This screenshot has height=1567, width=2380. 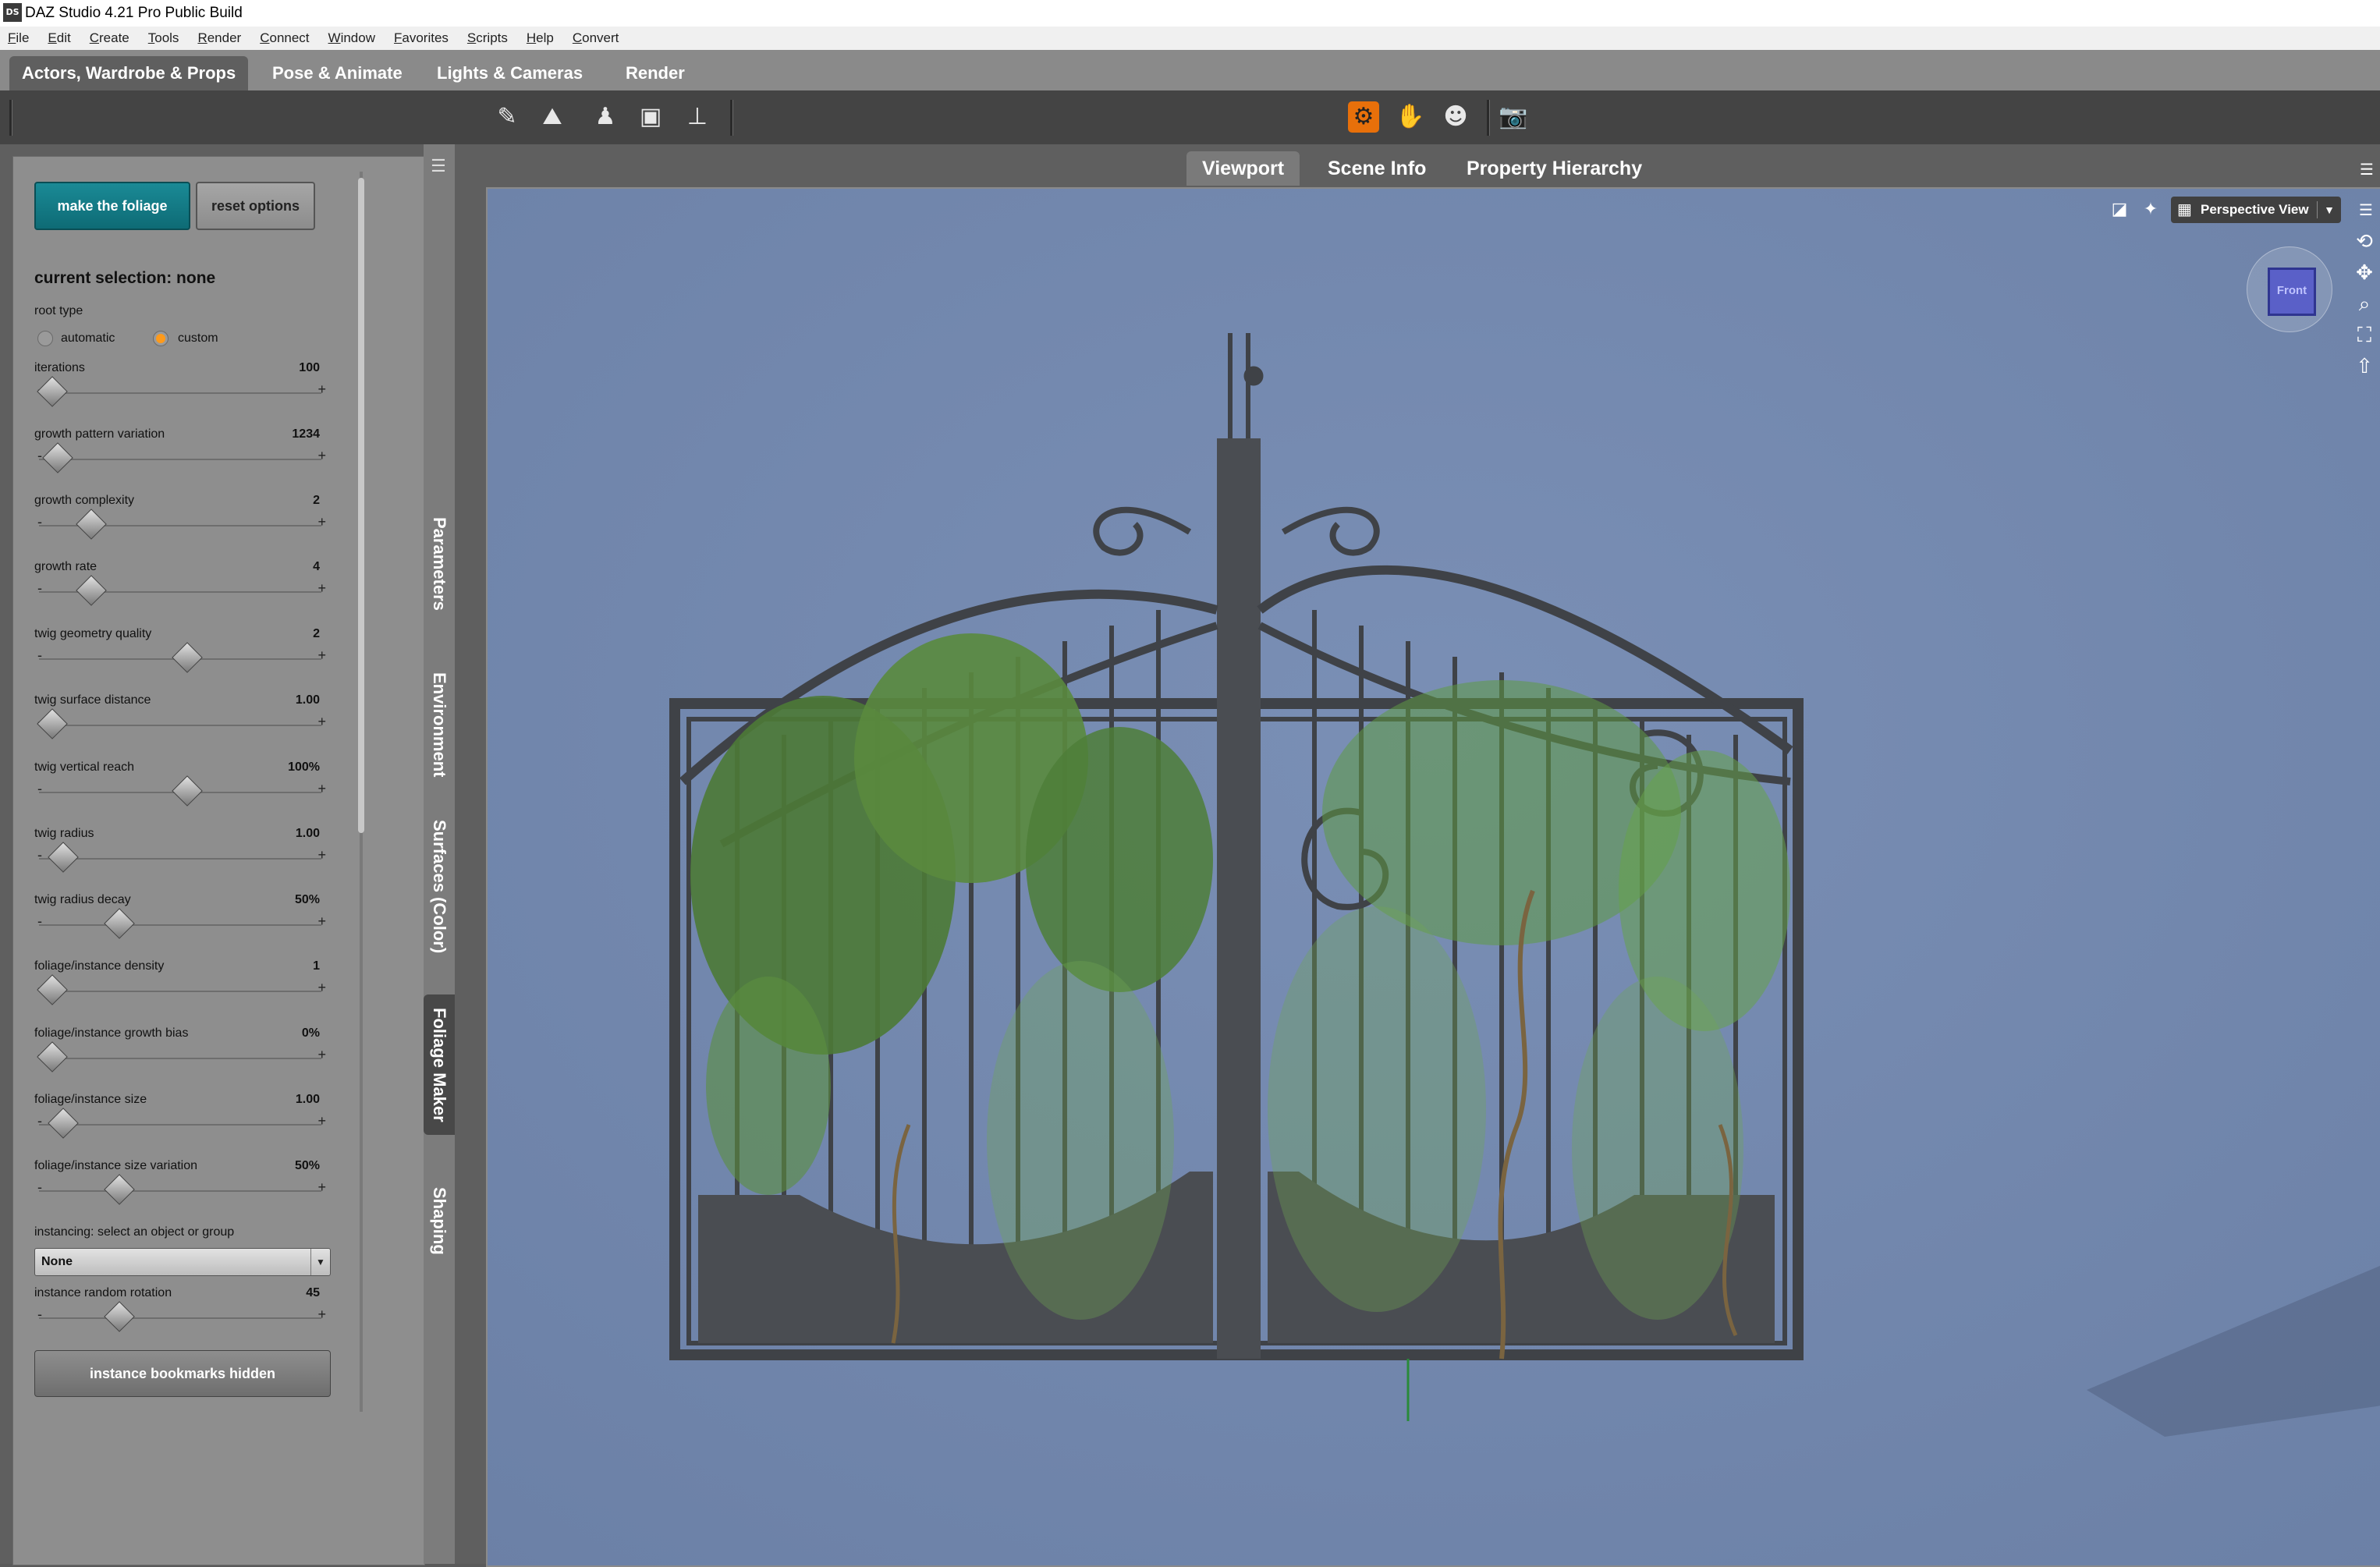 I want to click on view-cube-face: Front, so click(x=2292, y=292).